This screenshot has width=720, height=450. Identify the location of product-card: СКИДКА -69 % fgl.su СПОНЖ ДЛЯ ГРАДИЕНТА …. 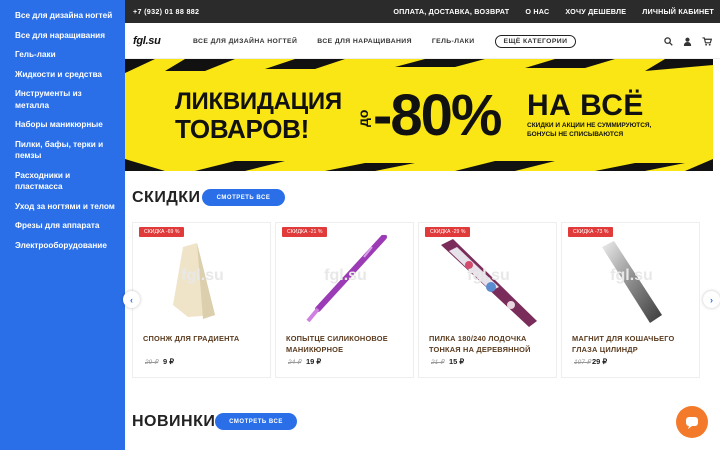
(201, 300).